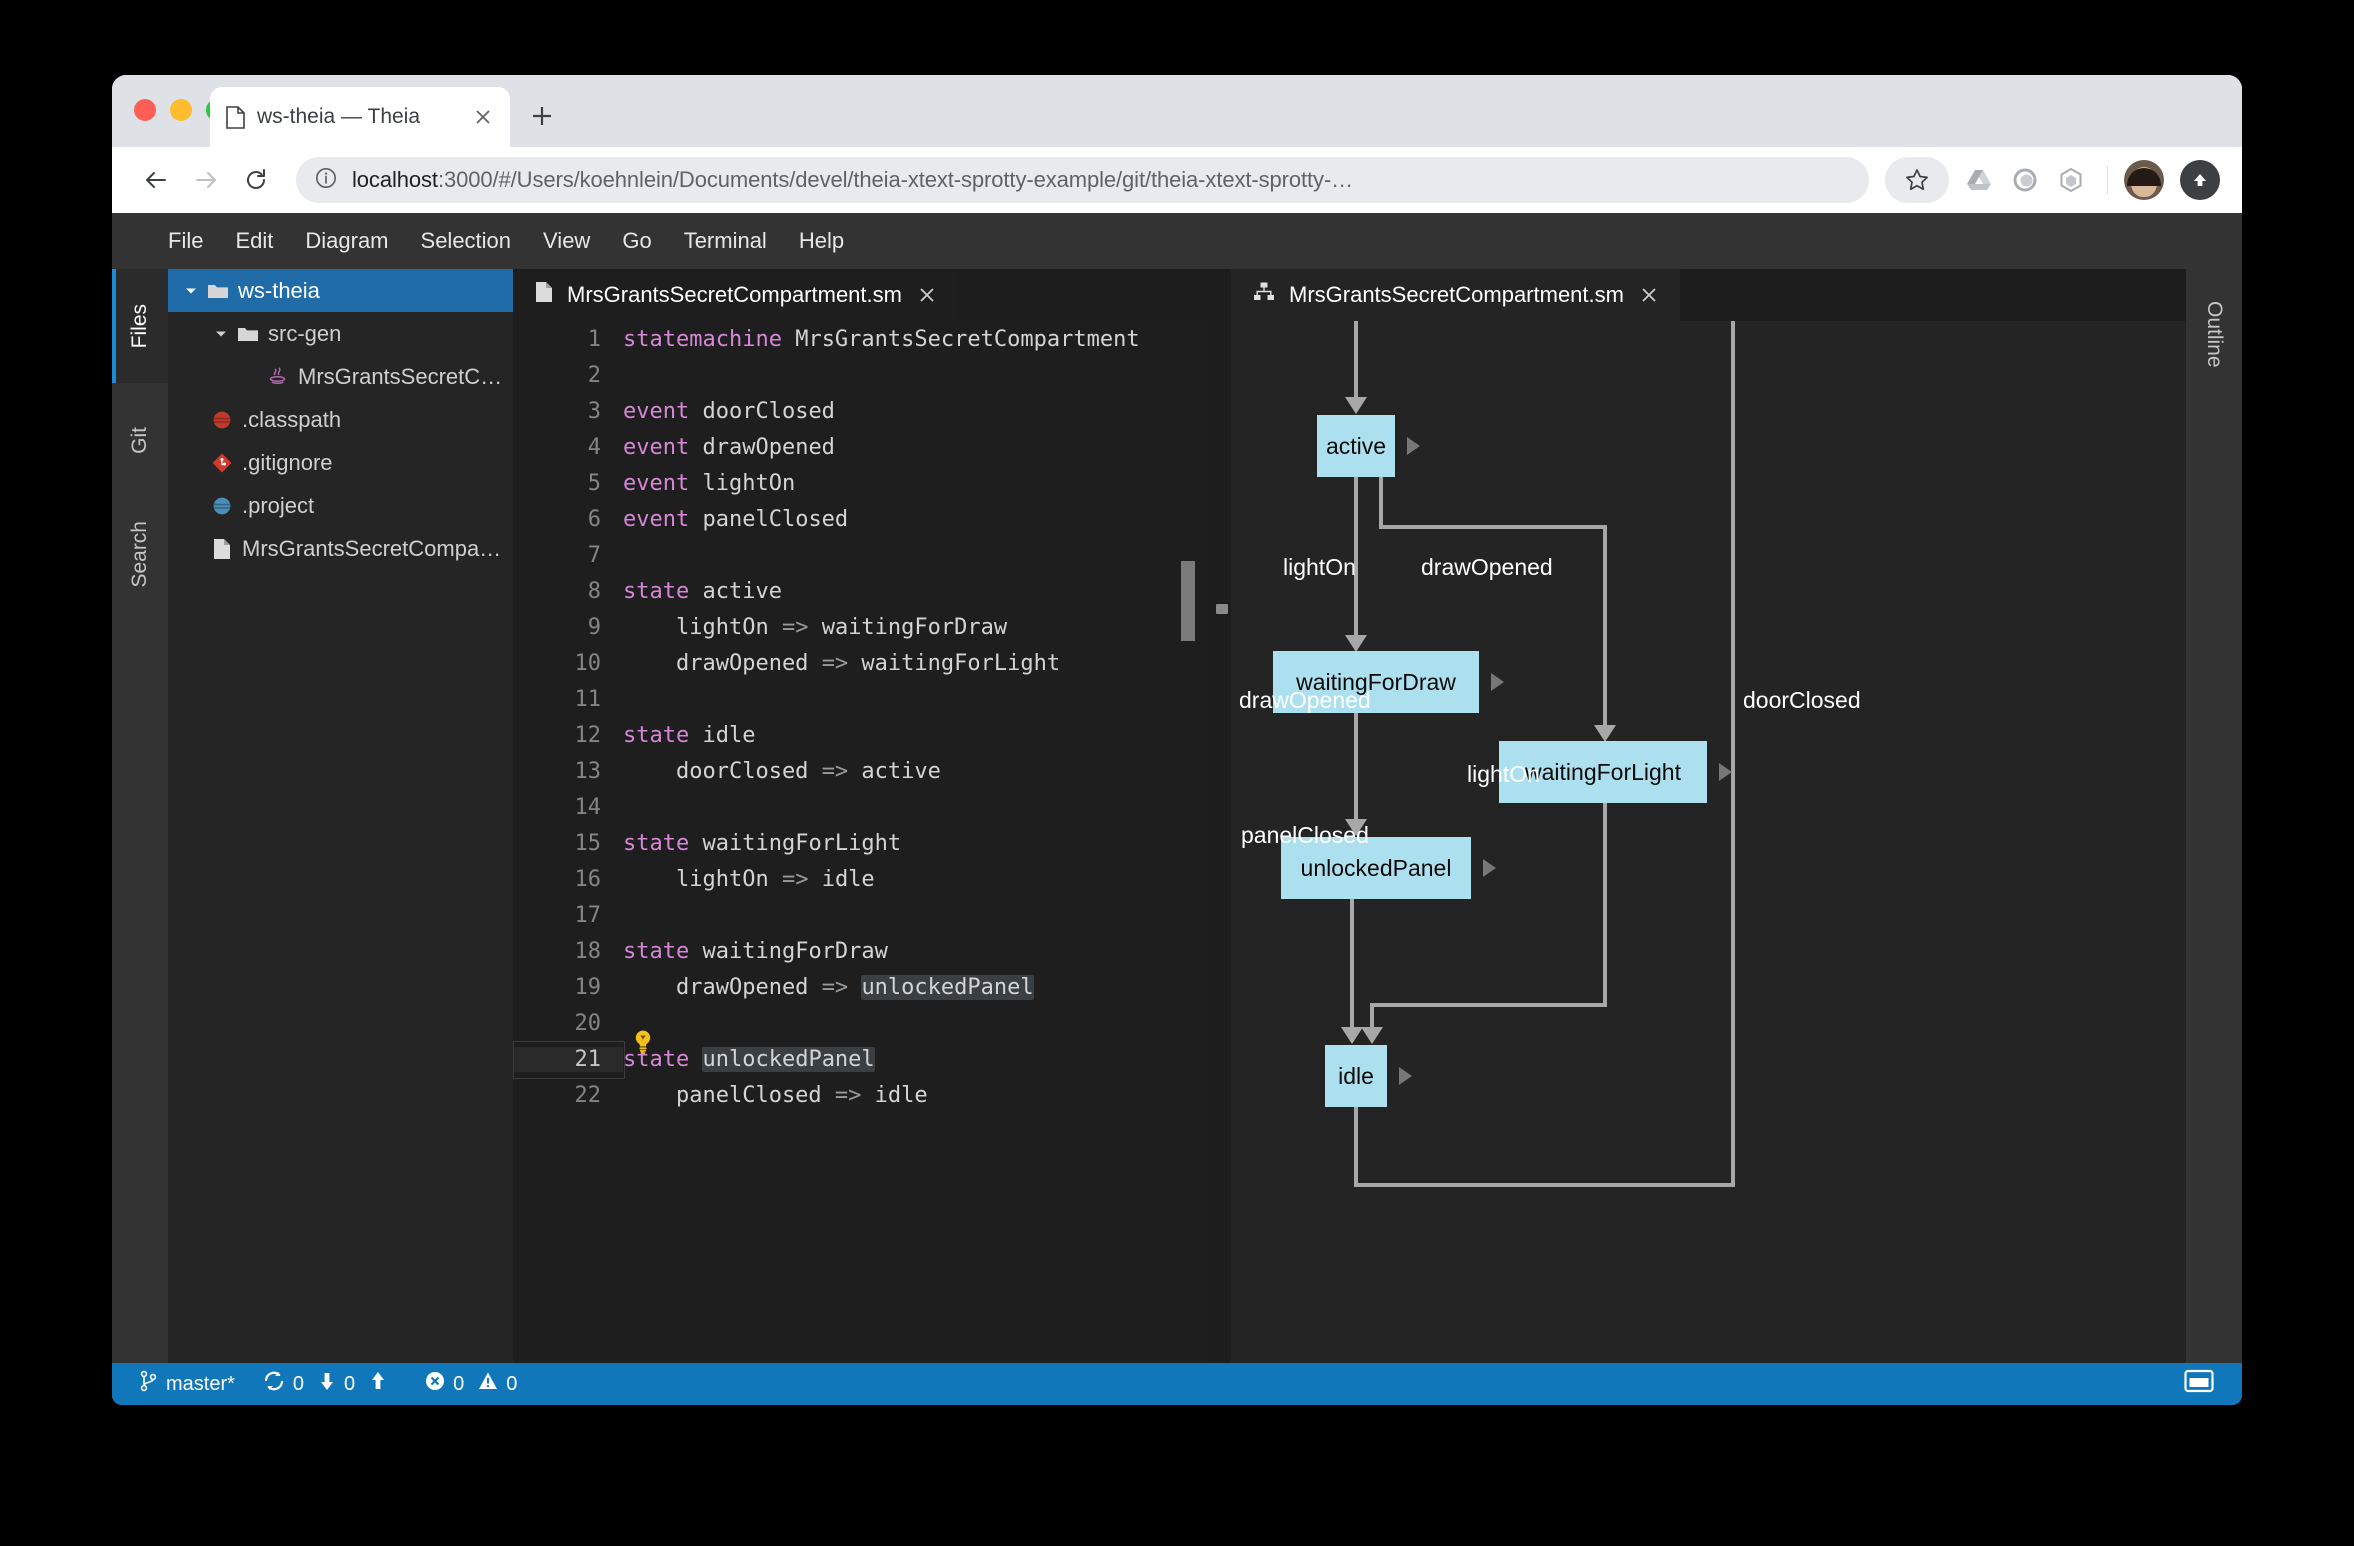  I want to click on close-window-button, so click(145, 110).